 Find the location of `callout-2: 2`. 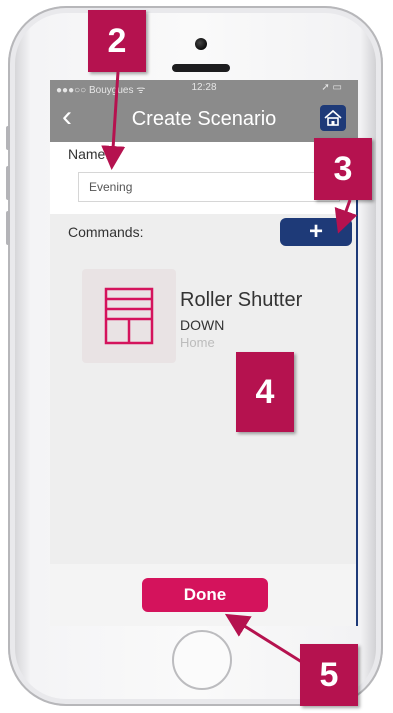

callout-2: 2 is located at coordinates (117, 41).